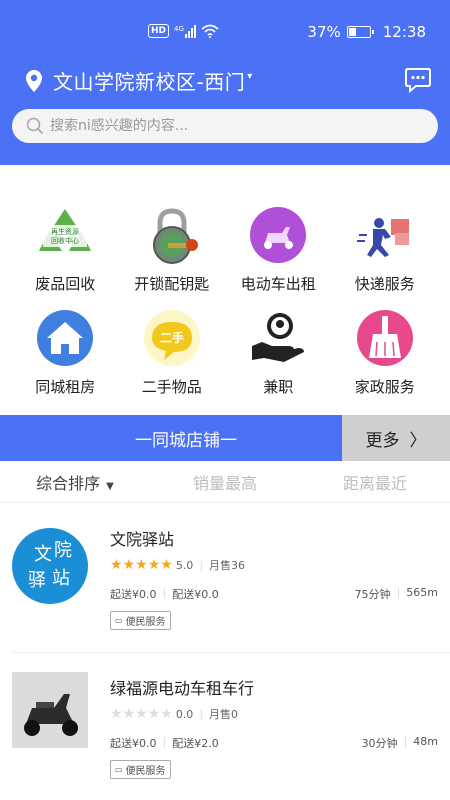 The height and width of the screenshot is (800, 450). What do you see at coordinates (324, 32) in the screenshot?
I see `battery-percent: 37%` at bounding box center [324, 32].